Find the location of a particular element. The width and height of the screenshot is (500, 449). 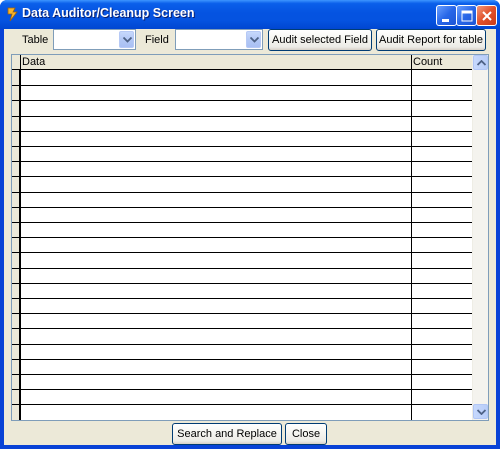

table-label: Table is located at coordinates (35, 40).